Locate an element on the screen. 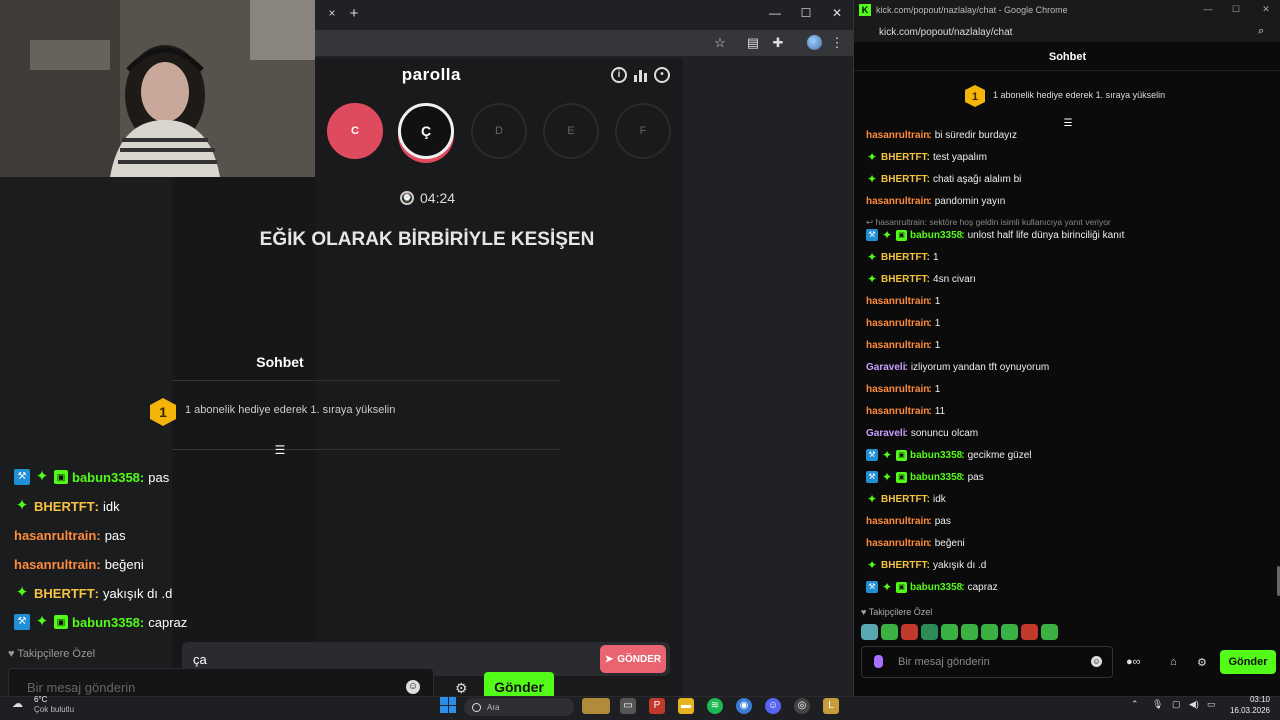 The height and width of the screenshot is (720, 1280). task-view-icon: ▭ is located at coordinates (628, 706).